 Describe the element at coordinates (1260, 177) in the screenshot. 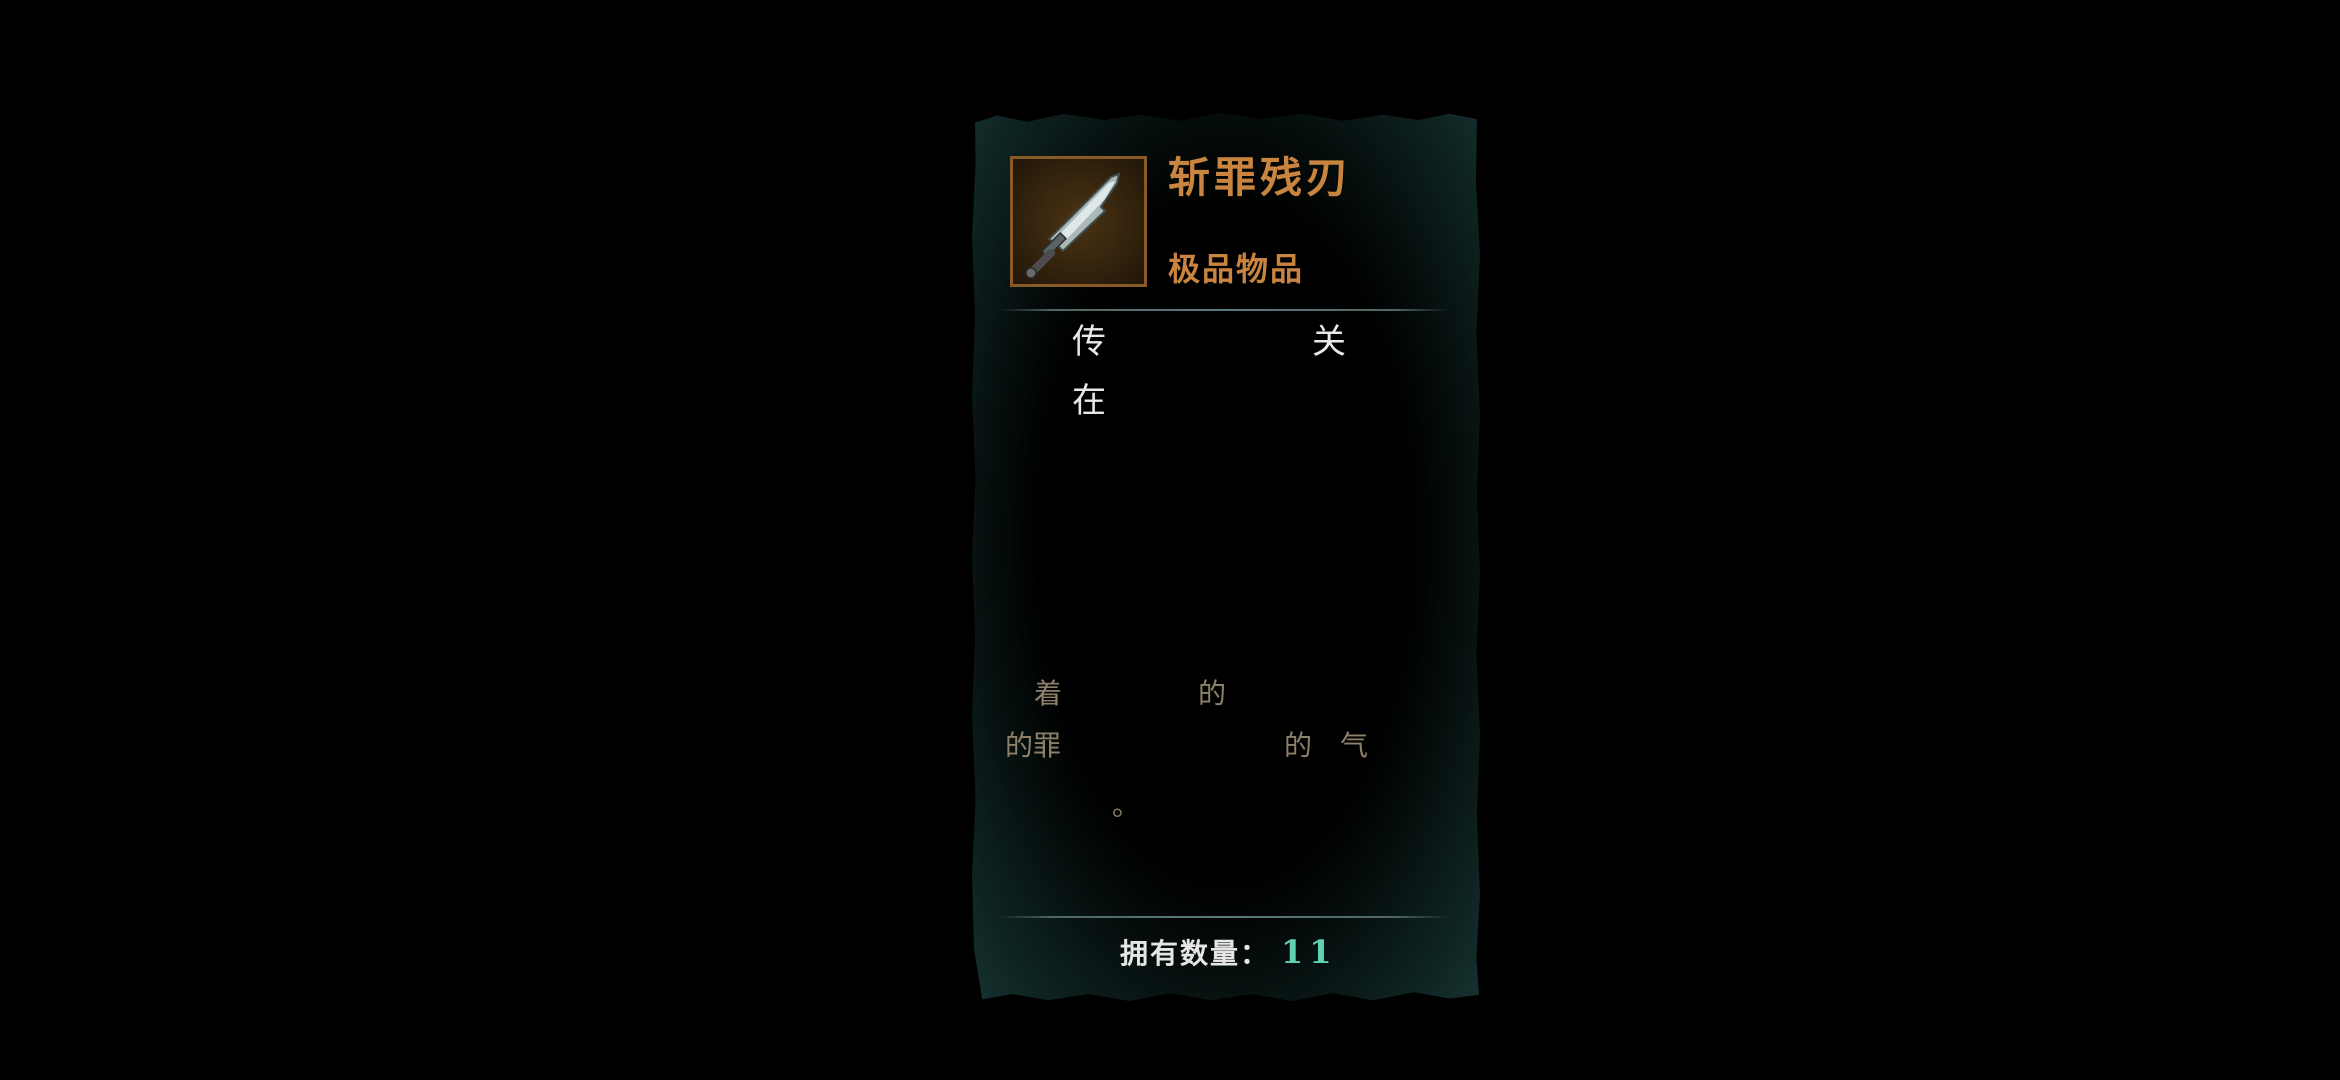

I see `item-name: 斩罪残刃` at that location.